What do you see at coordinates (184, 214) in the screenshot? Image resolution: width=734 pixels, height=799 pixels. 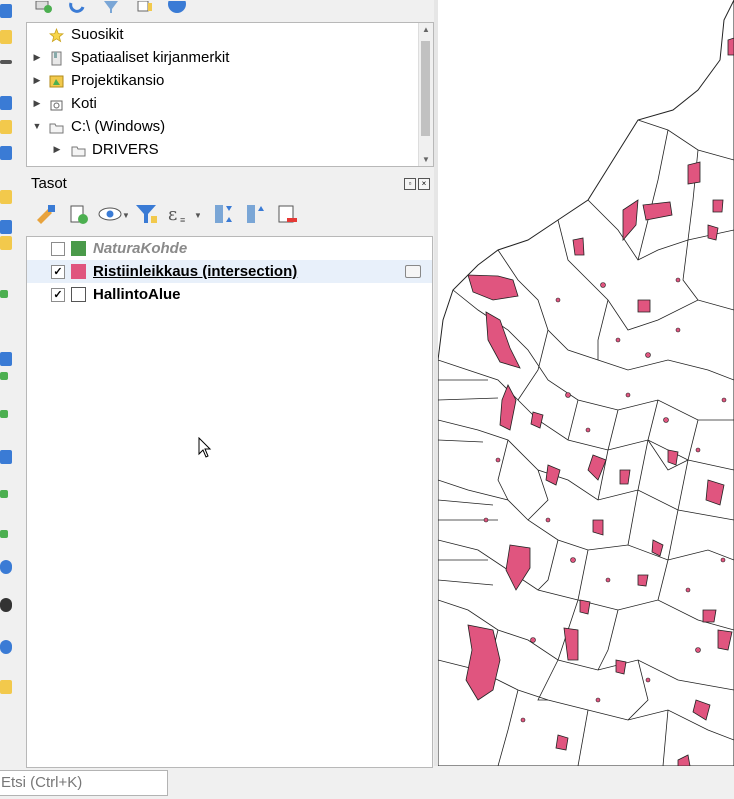 I see `expression-filter-icon: ε ≡ ▼` at bounding box center [184, 214].